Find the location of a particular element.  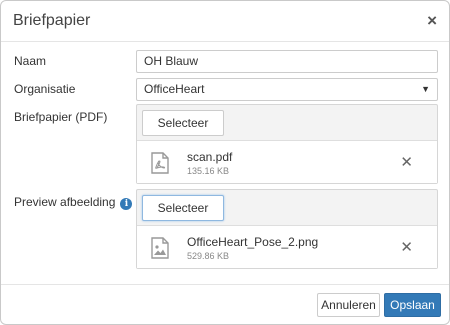

chevron-down-icon: ▼ is located at coordinates (425, 89).